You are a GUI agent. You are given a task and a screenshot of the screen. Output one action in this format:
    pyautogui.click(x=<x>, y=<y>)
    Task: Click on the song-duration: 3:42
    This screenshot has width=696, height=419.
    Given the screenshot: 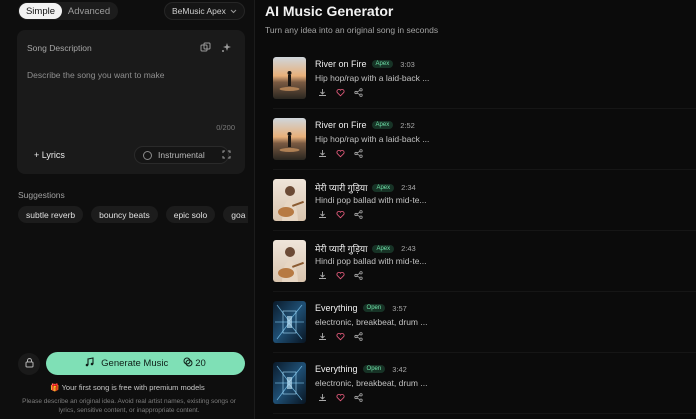 What is the action you would take?
    pyautogui.click(x=399, y=369)
    